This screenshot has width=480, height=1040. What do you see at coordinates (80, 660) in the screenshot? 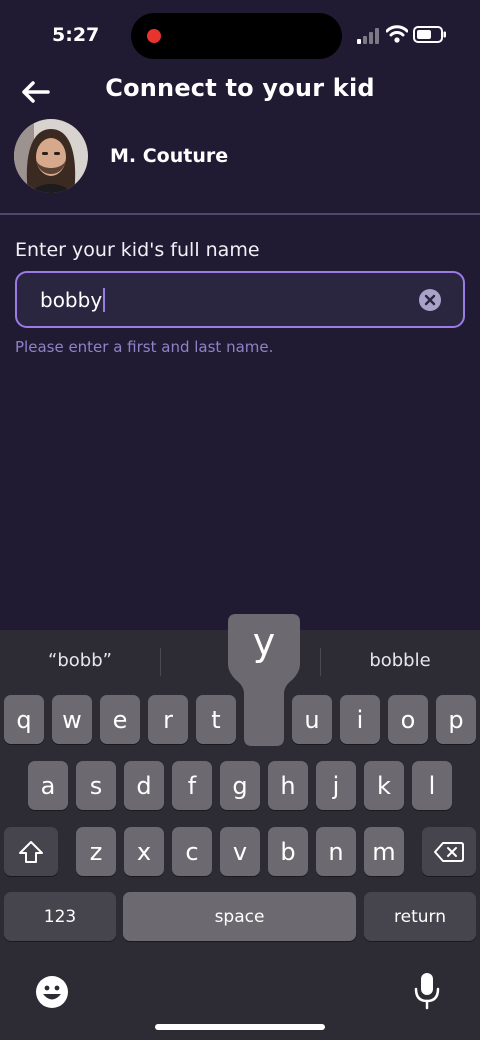
I see `suggestion-1: “bobb”` at bounding box center [80, 660].